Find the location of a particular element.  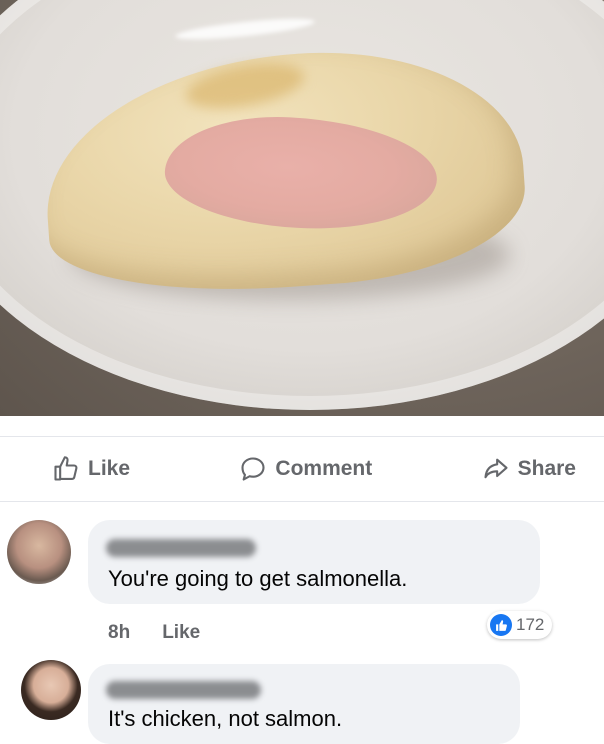

comment-meta: 8h Like is located at coordinates (154, 633).